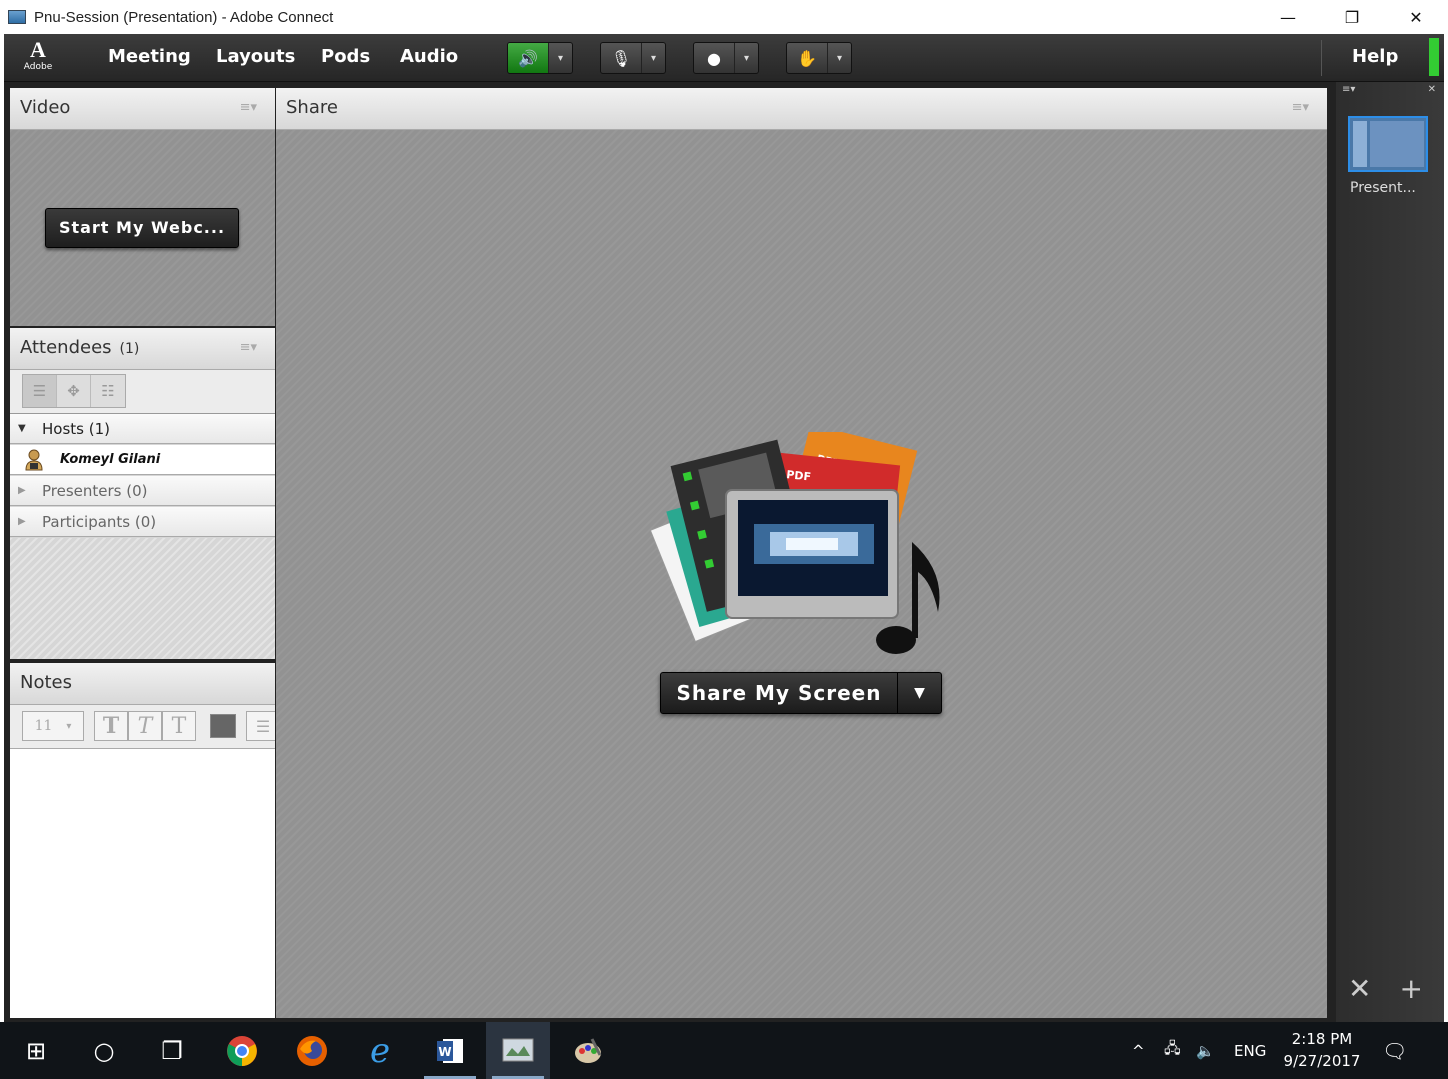  What do you see at coordinates (919, 693) in the screenshot?
I see `share-options-dropdown-icon: ▼` at bounding box center [919, 693].